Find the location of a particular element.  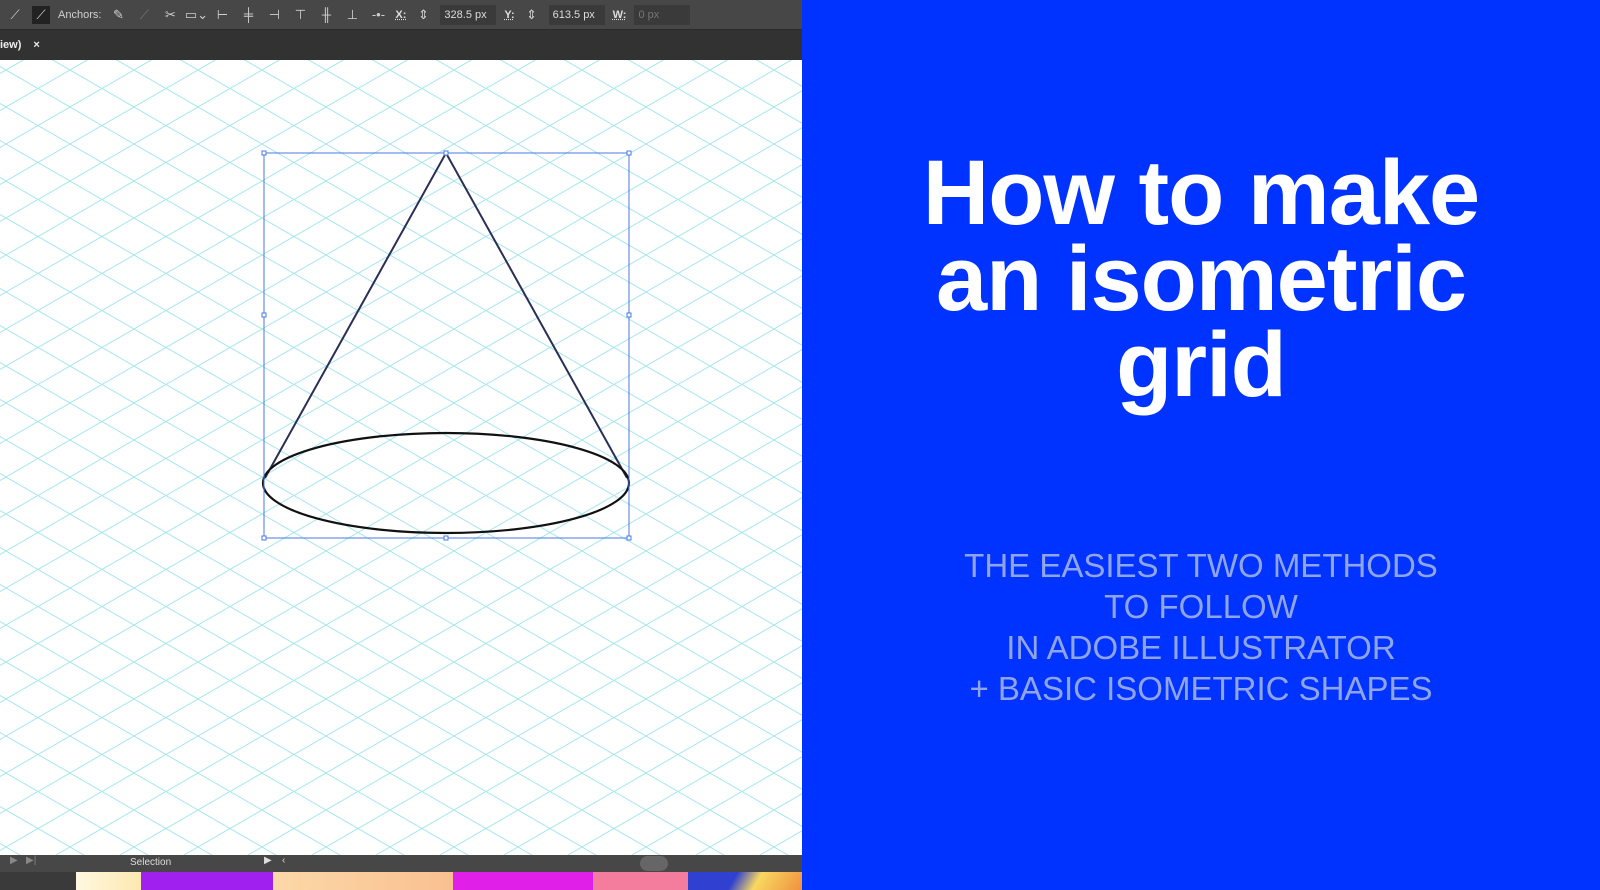

title-line: an isometric is located at coordinates (1201, 279).